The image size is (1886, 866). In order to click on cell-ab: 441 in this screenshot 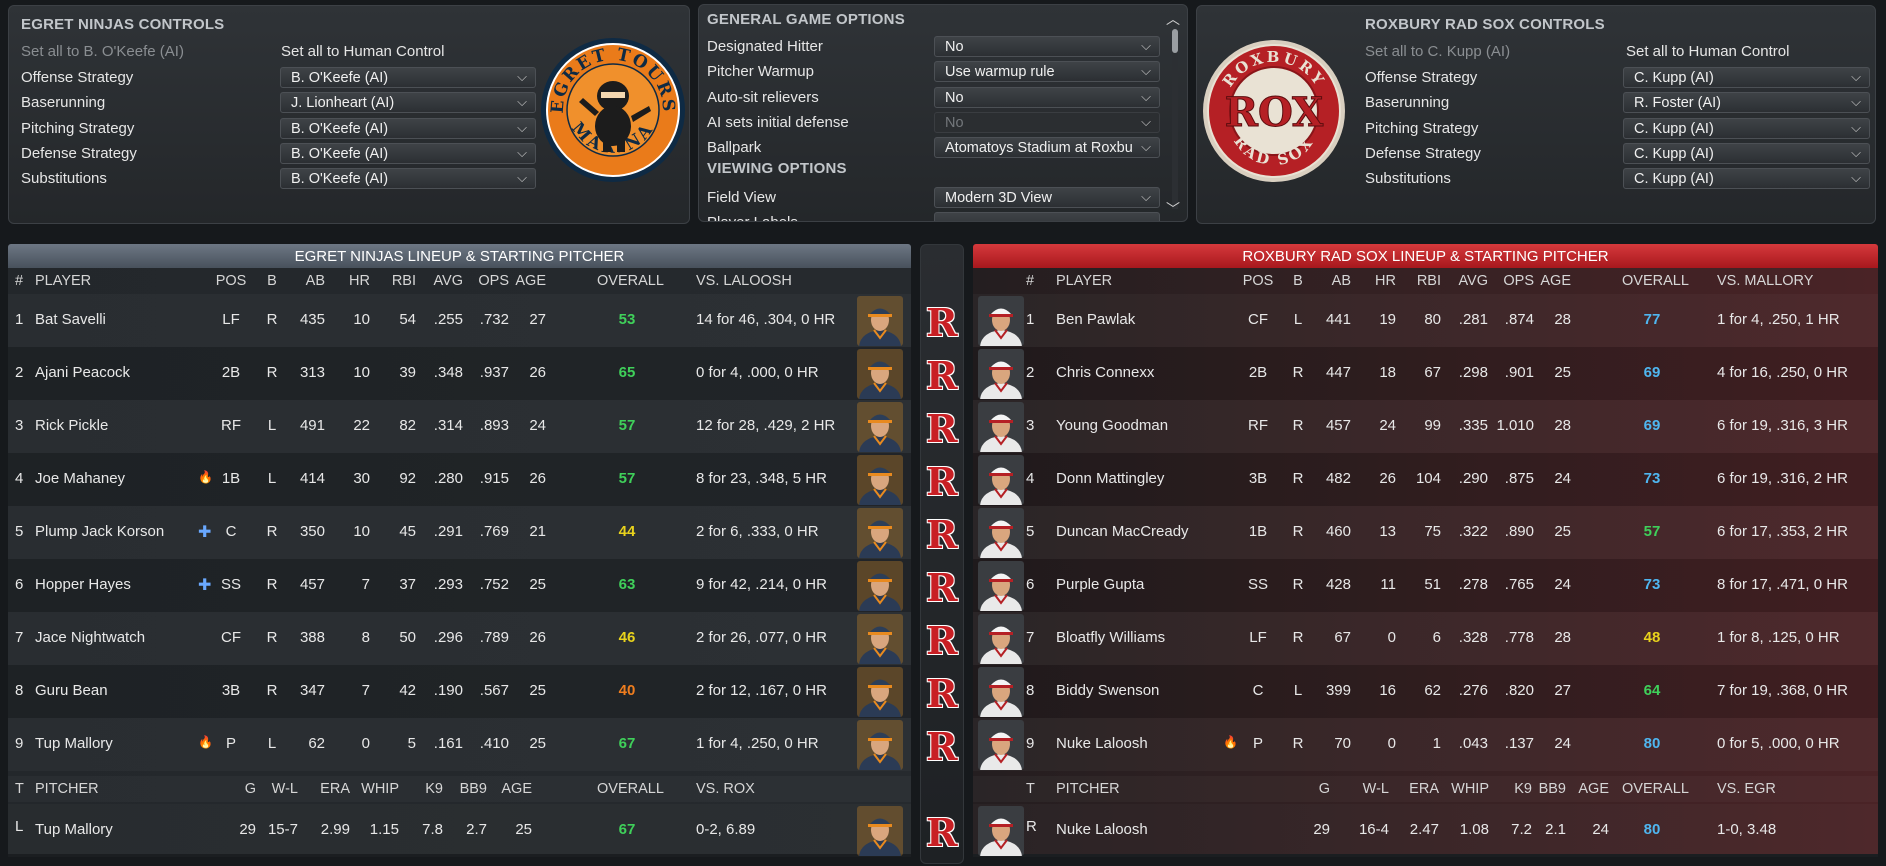, I will do `click(1338, 319)`.